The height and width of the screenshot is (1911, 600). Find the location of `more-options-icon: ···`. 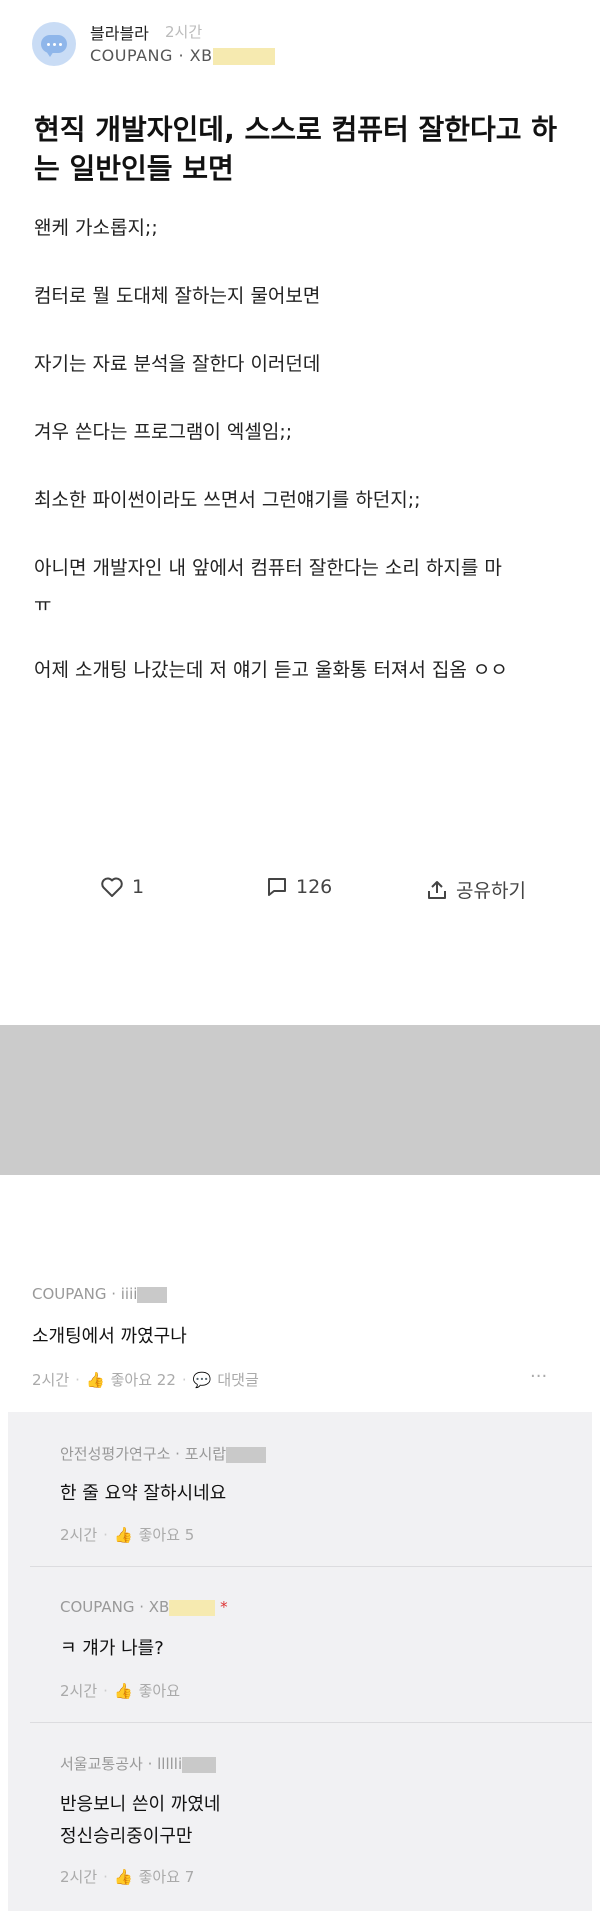

more-options-icon: ··· is located at coordinates (538, 1376).